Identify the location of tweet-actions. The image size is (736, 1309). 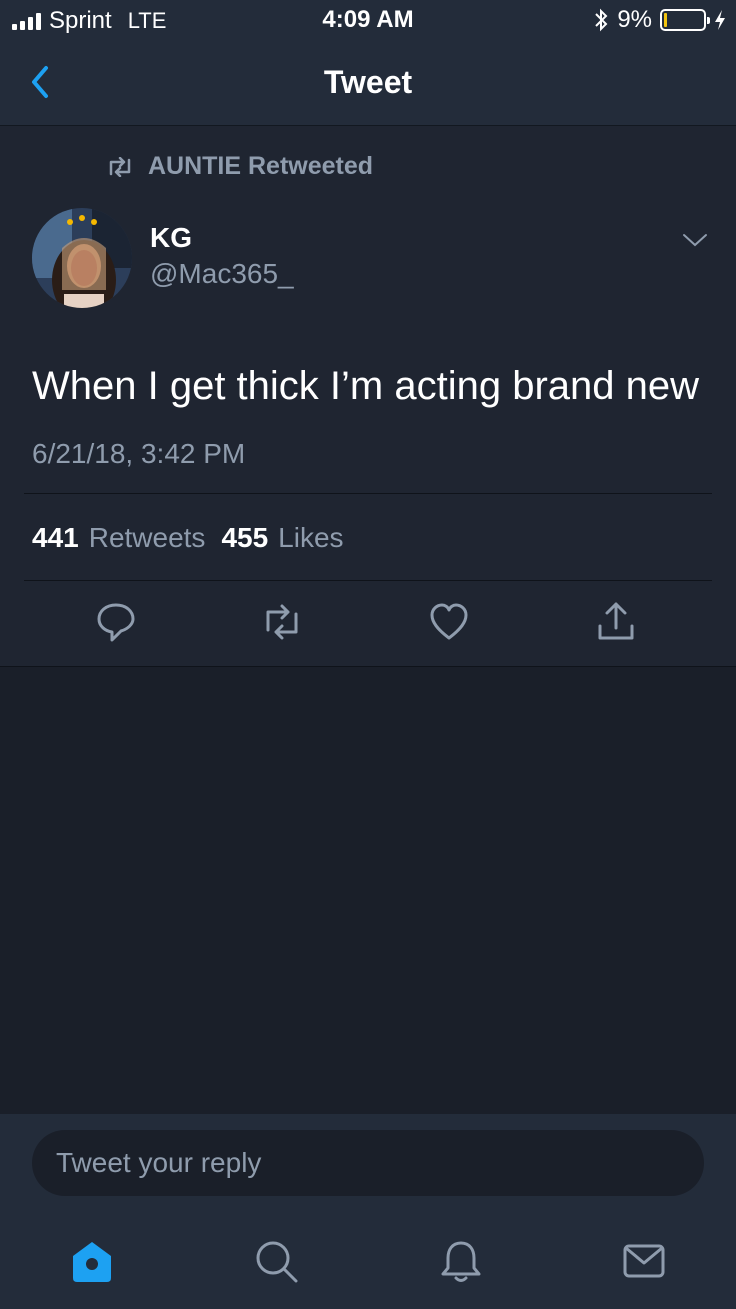
(368, 626).